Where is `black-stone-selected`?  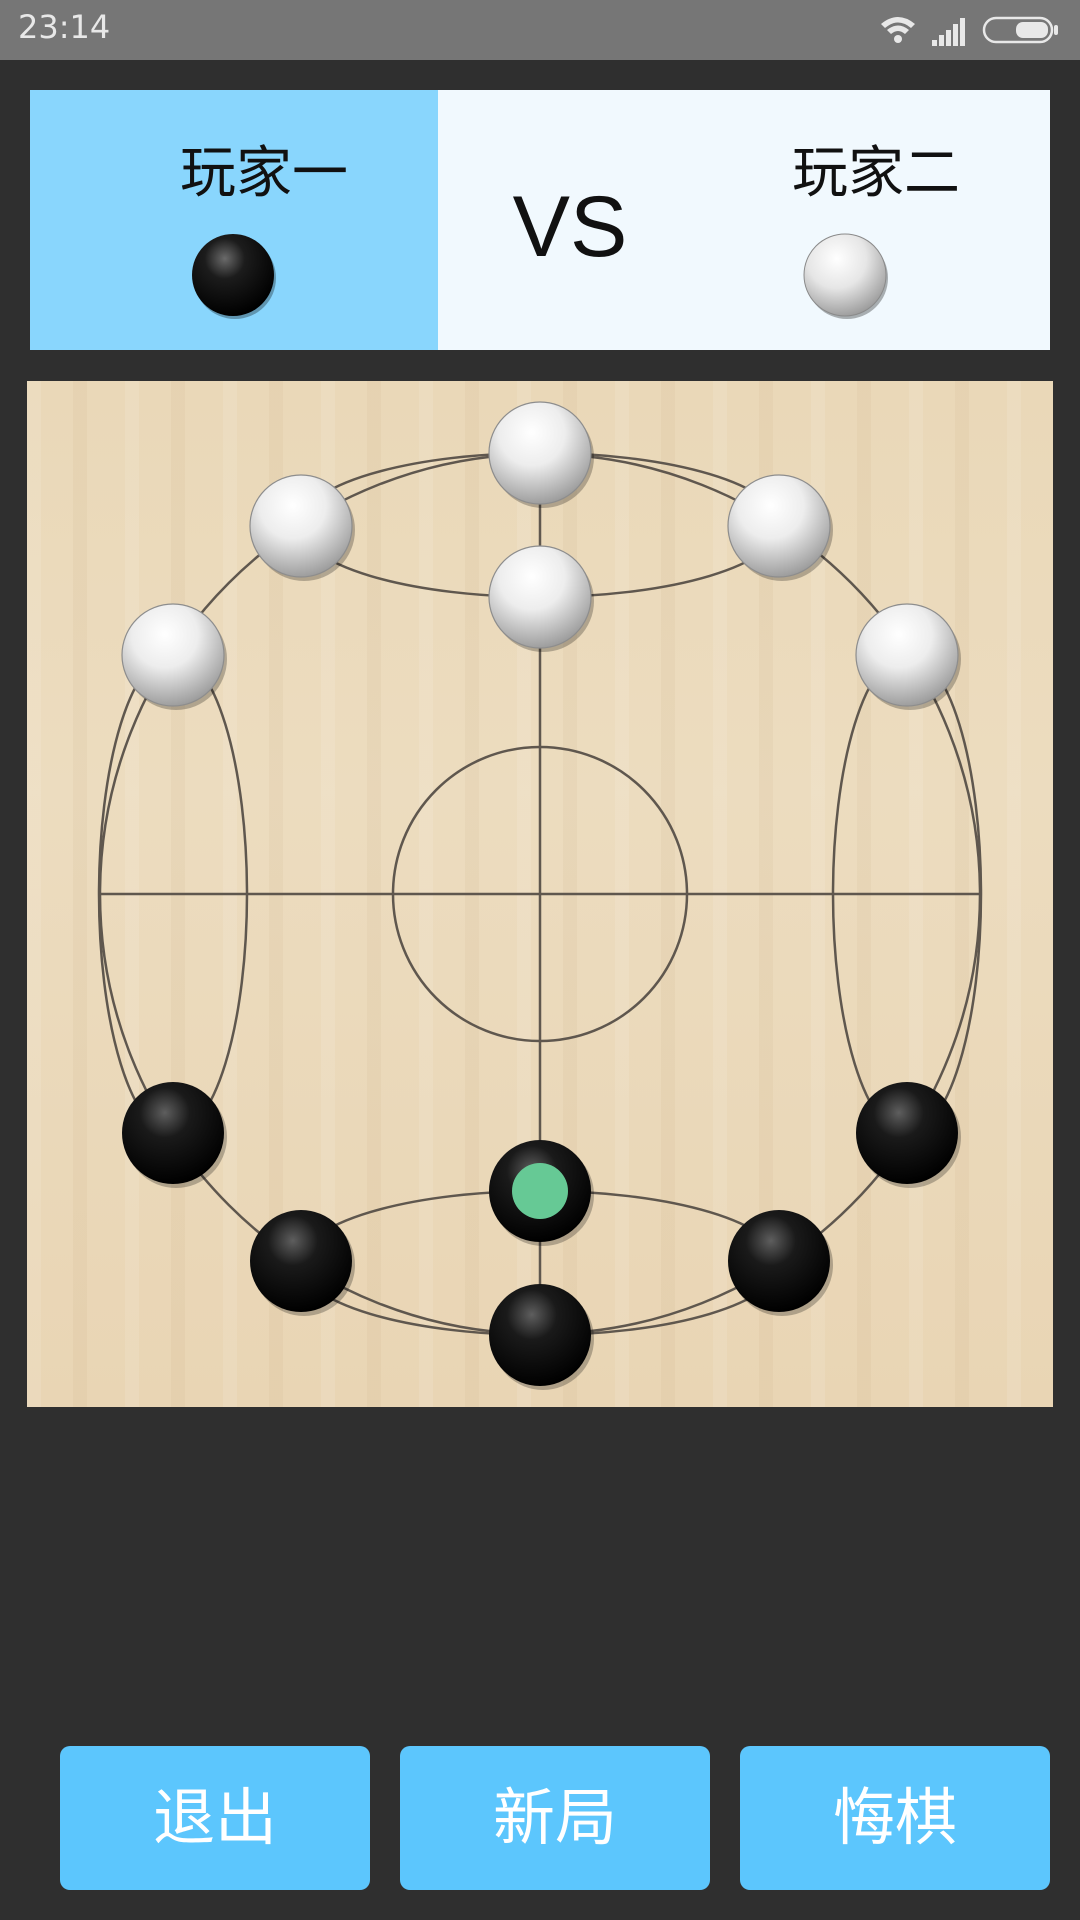
black-stone-selected is located at coordinates (541, 1193).